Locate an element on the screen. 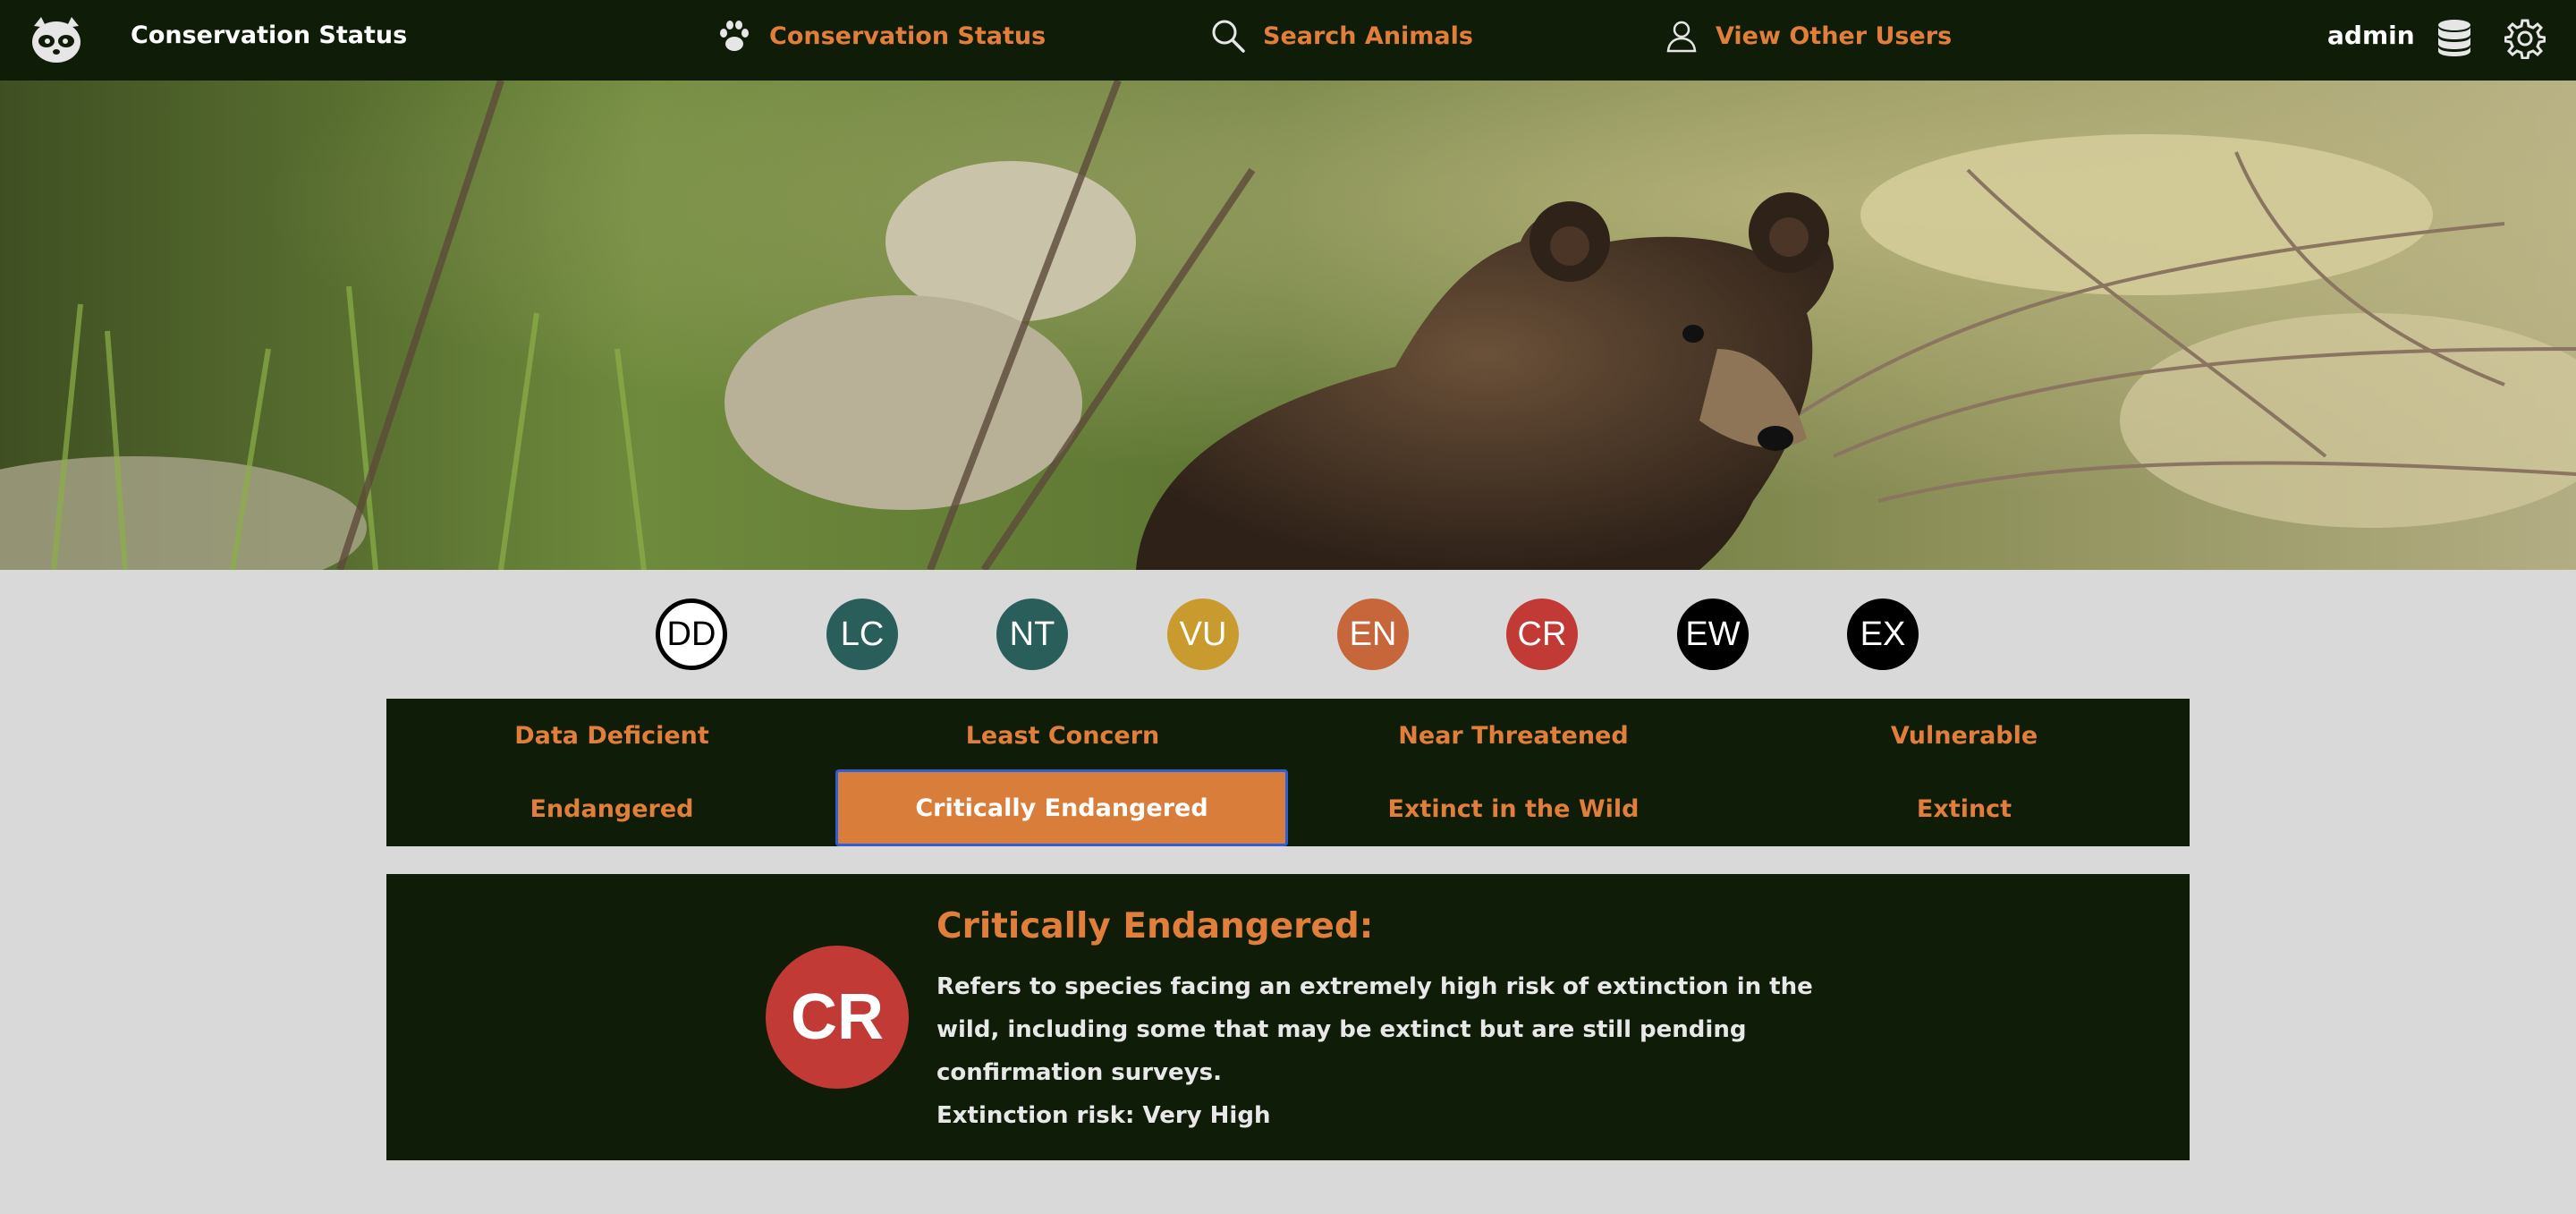 The height and width of the screenshot is (1214, 2576). tab-data-deficient: Data Deficient is located at coordinates (611, 735).